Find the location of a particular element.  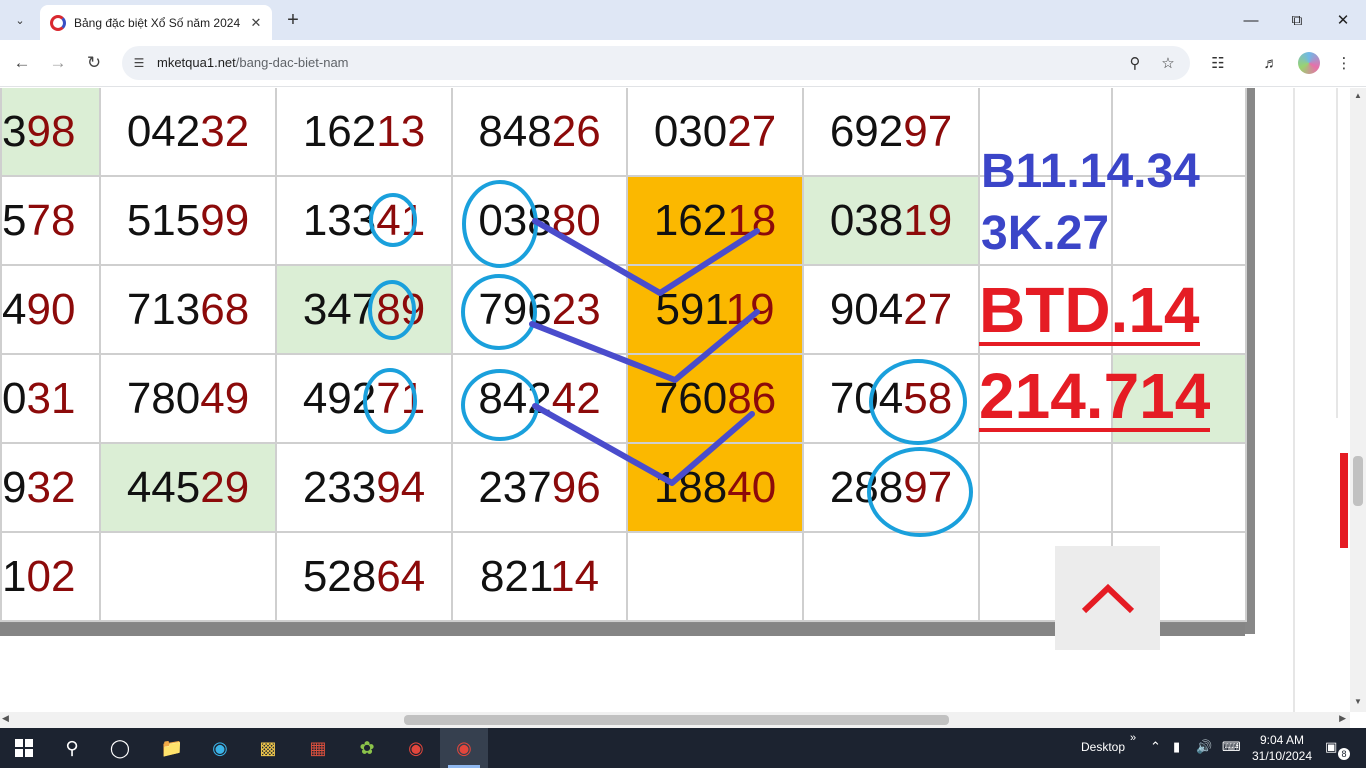

desktop-toolbar-label: Desktop is located at coordinates (1103, 747).